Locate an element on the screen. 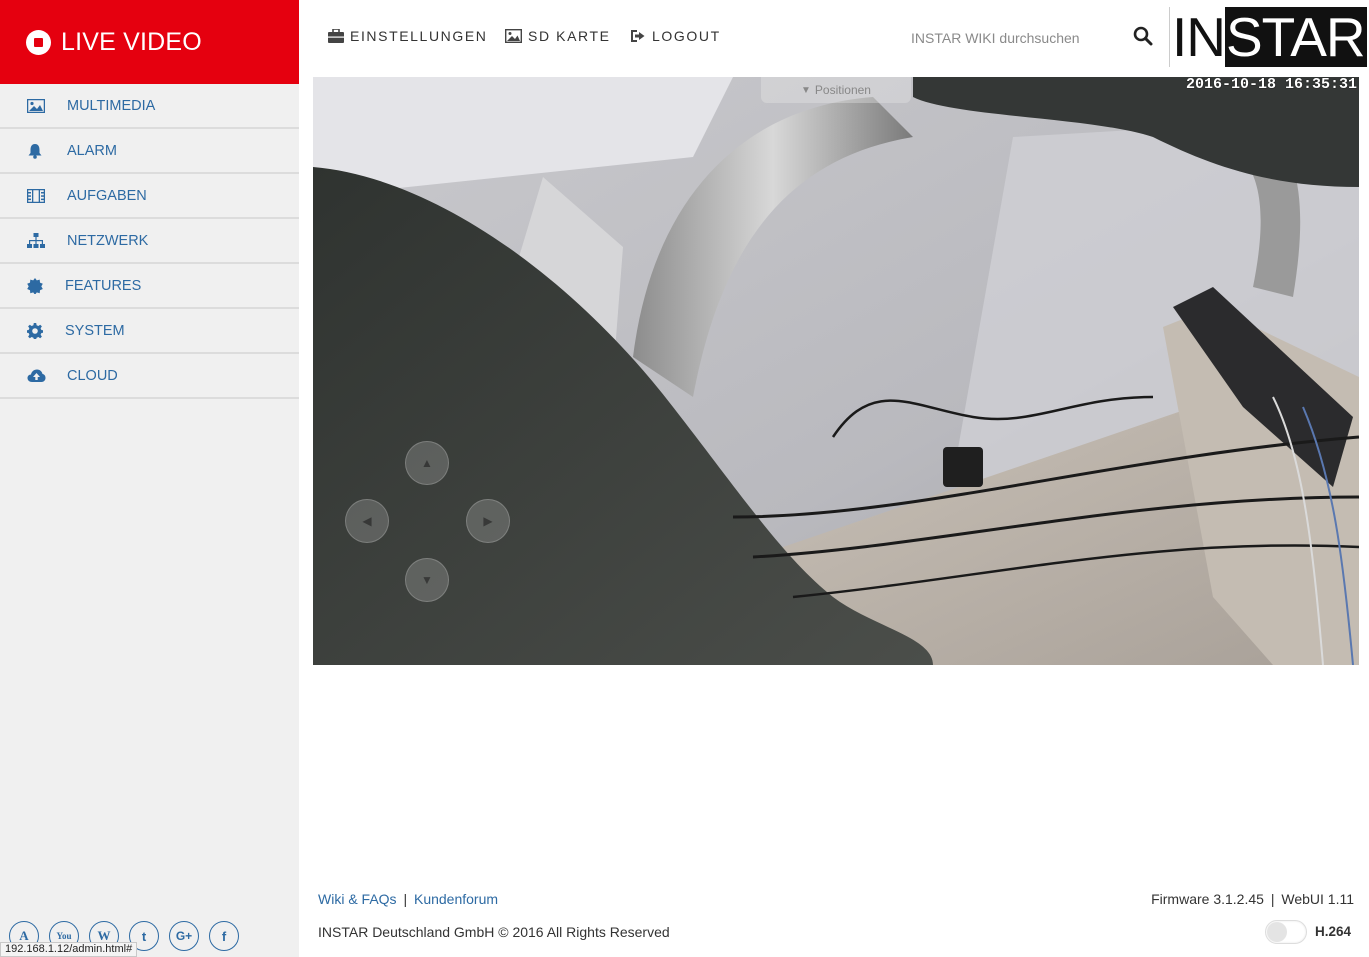  google-plus-icon: G+ is located at coordinates (184, 936).